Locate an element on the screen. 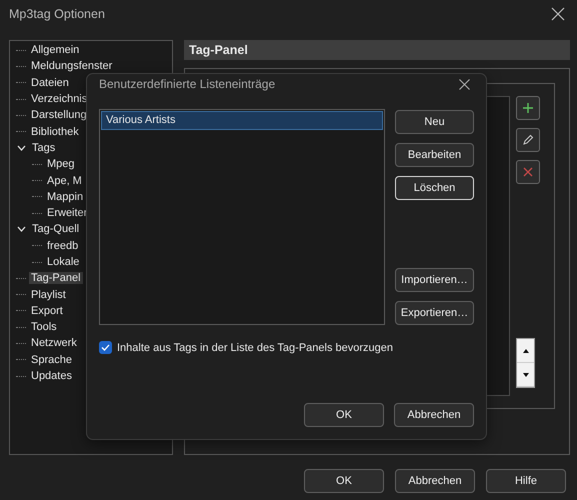 Image resolution: width=577 pixels, height=500 pixels. tree-item: Tags is located at coordinates (44, 148).